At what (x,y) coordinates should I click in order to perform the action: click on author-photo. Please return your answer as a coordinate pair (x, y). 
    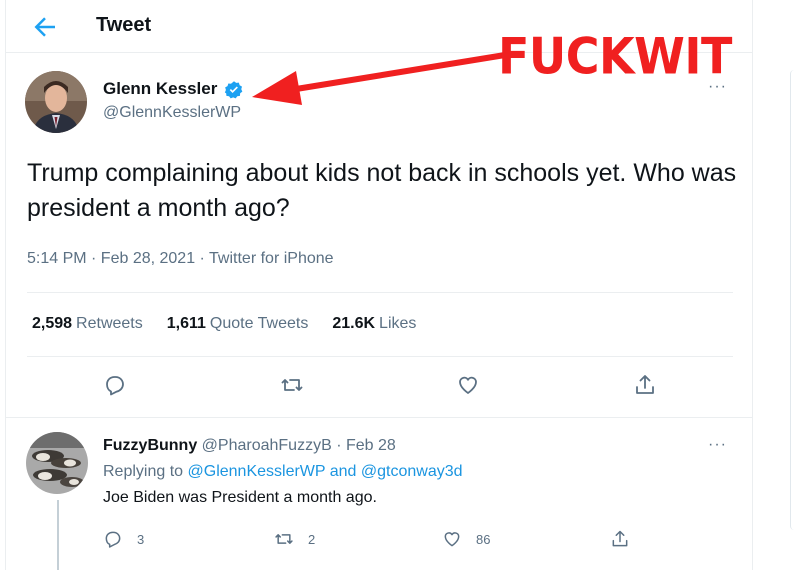
    Looking at the image, I should click on (56, 102).